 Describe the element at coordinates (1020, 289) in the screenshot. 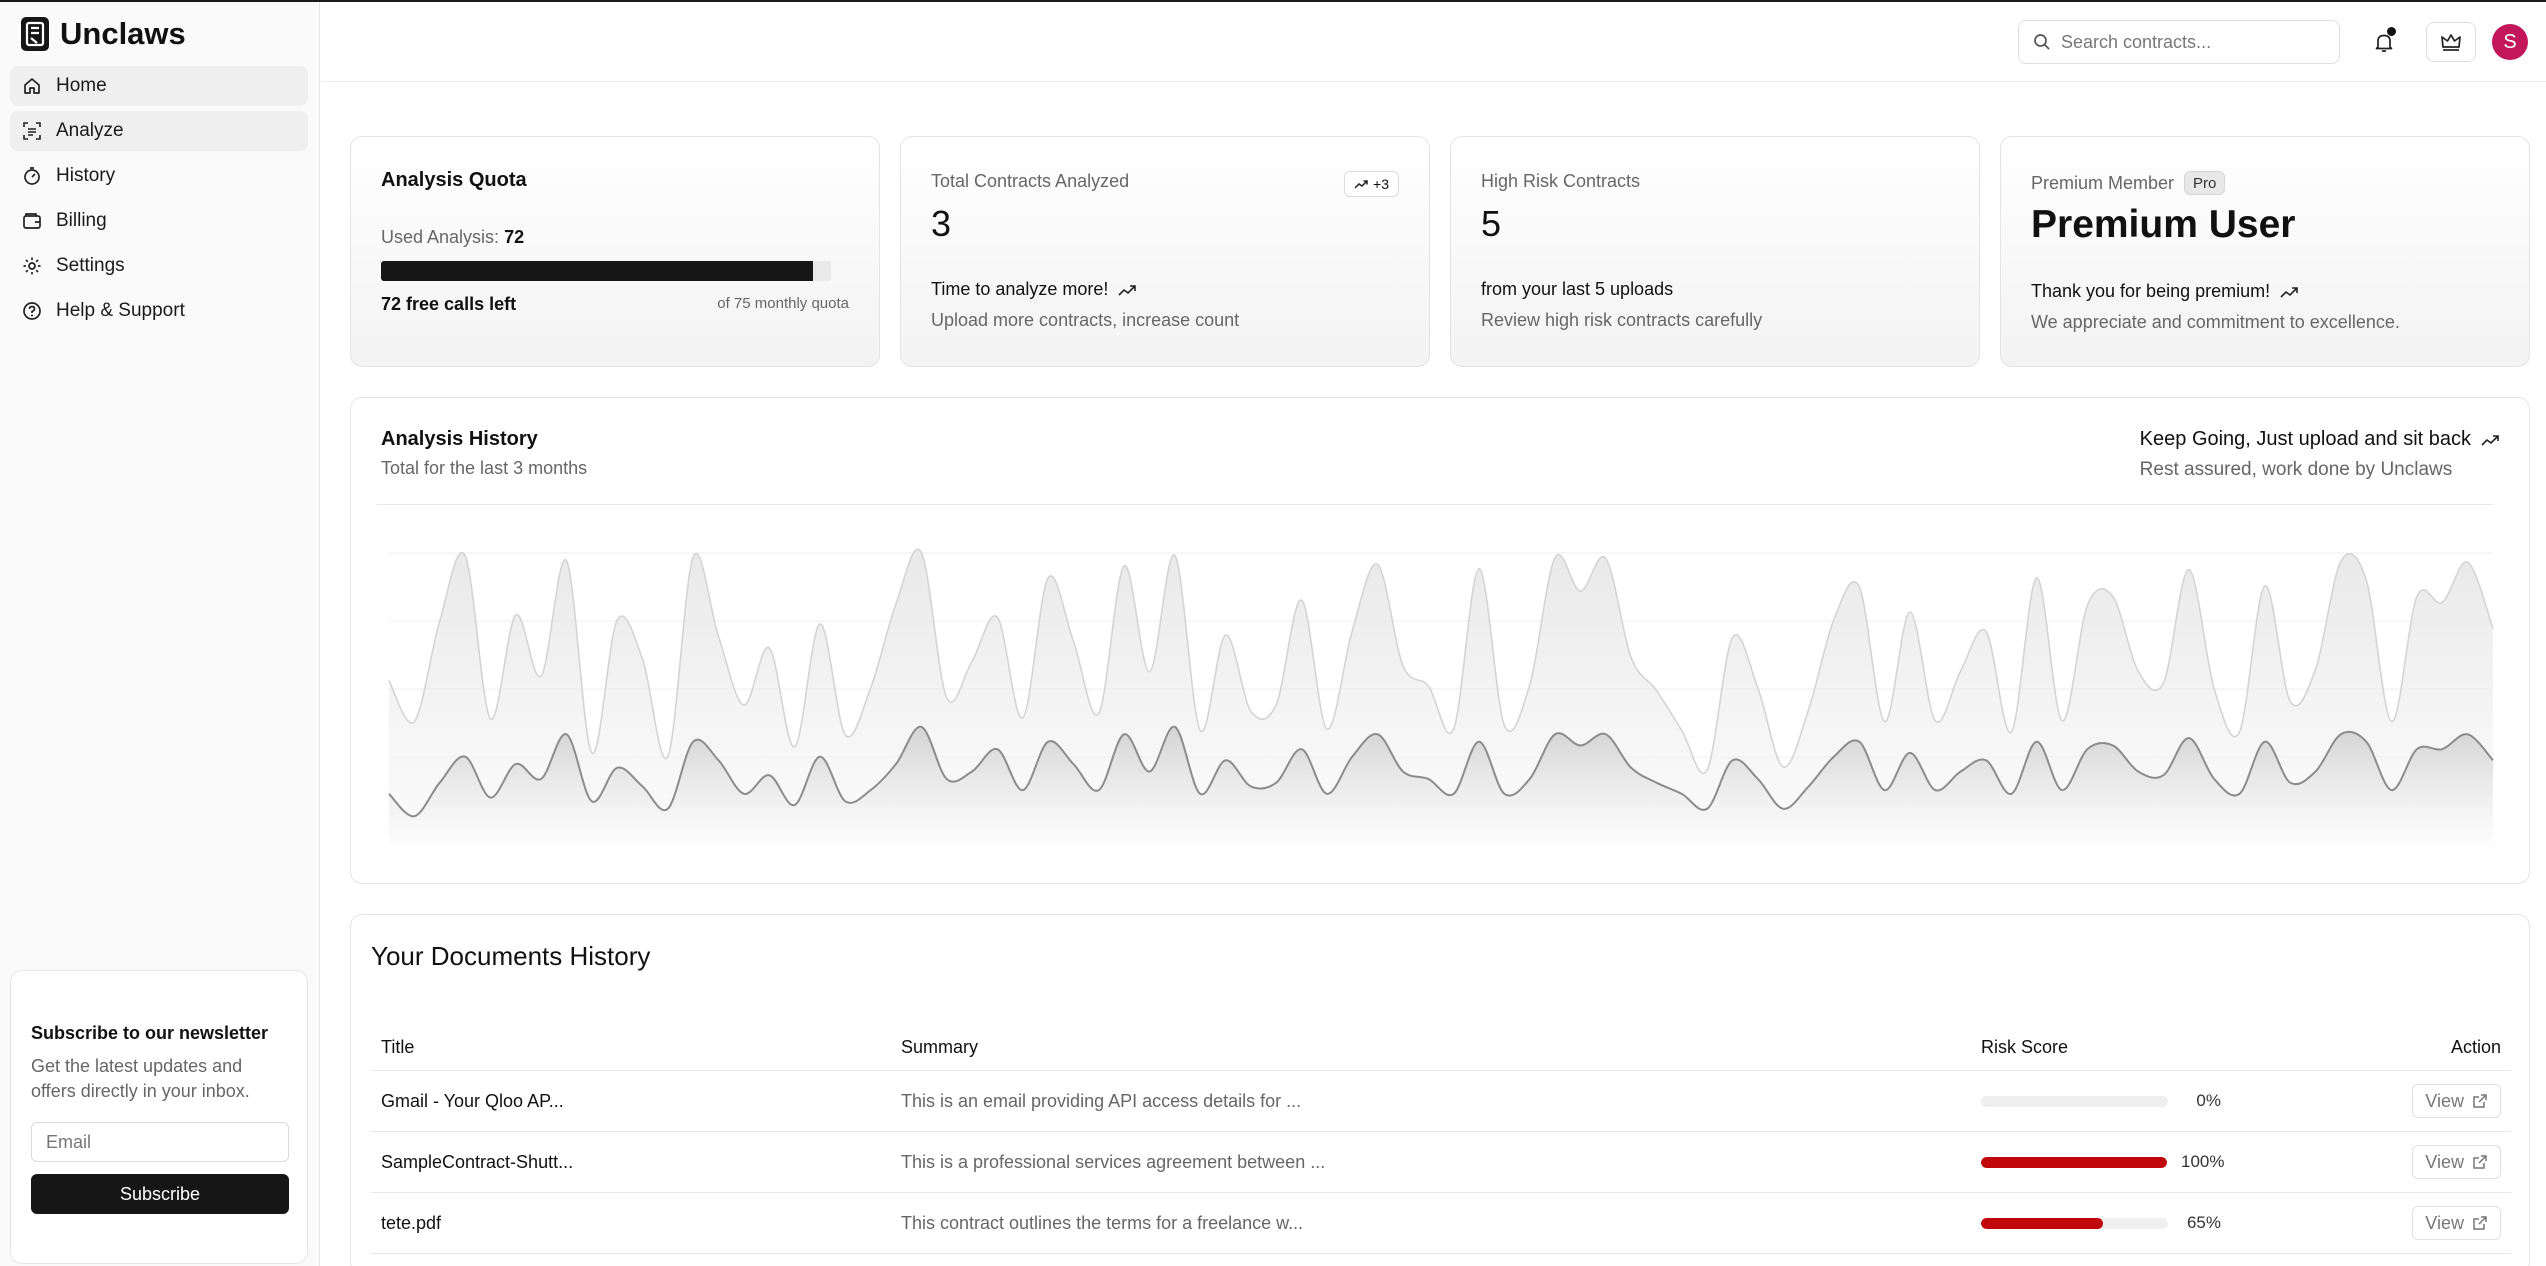

I see `total-contracts-line-text: Time to analyze more!` at that location.